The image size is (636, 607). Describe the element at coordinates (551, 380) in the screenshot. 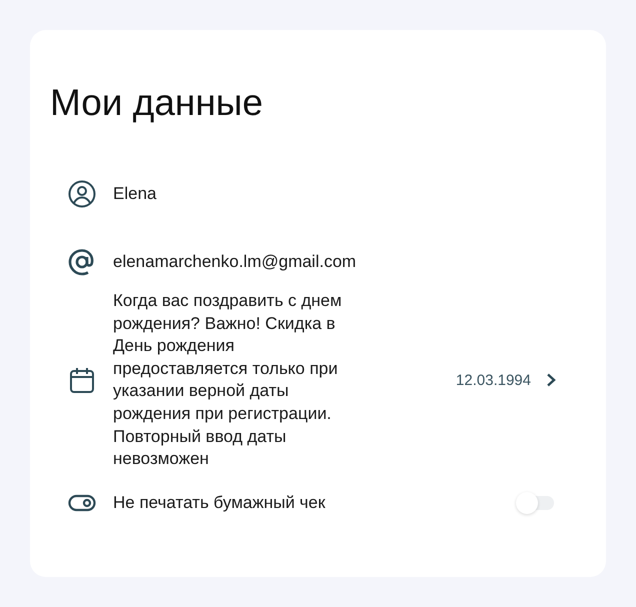

I see `chevron-icon` at that location.